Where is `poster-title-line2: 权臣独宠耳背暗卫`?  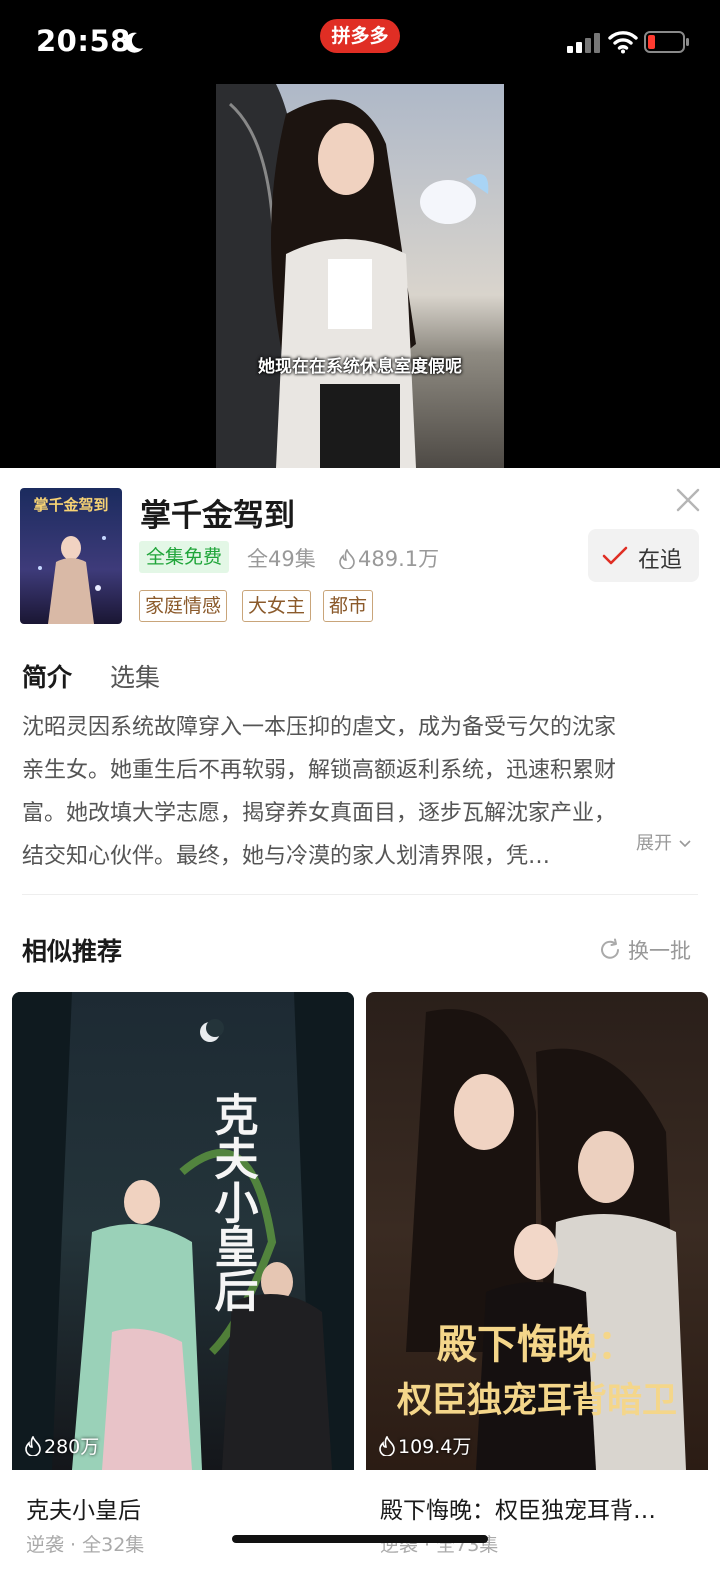
poster-title-line2: 权臣独宠耳背暗卫 is located at coordinates (536, 1400).